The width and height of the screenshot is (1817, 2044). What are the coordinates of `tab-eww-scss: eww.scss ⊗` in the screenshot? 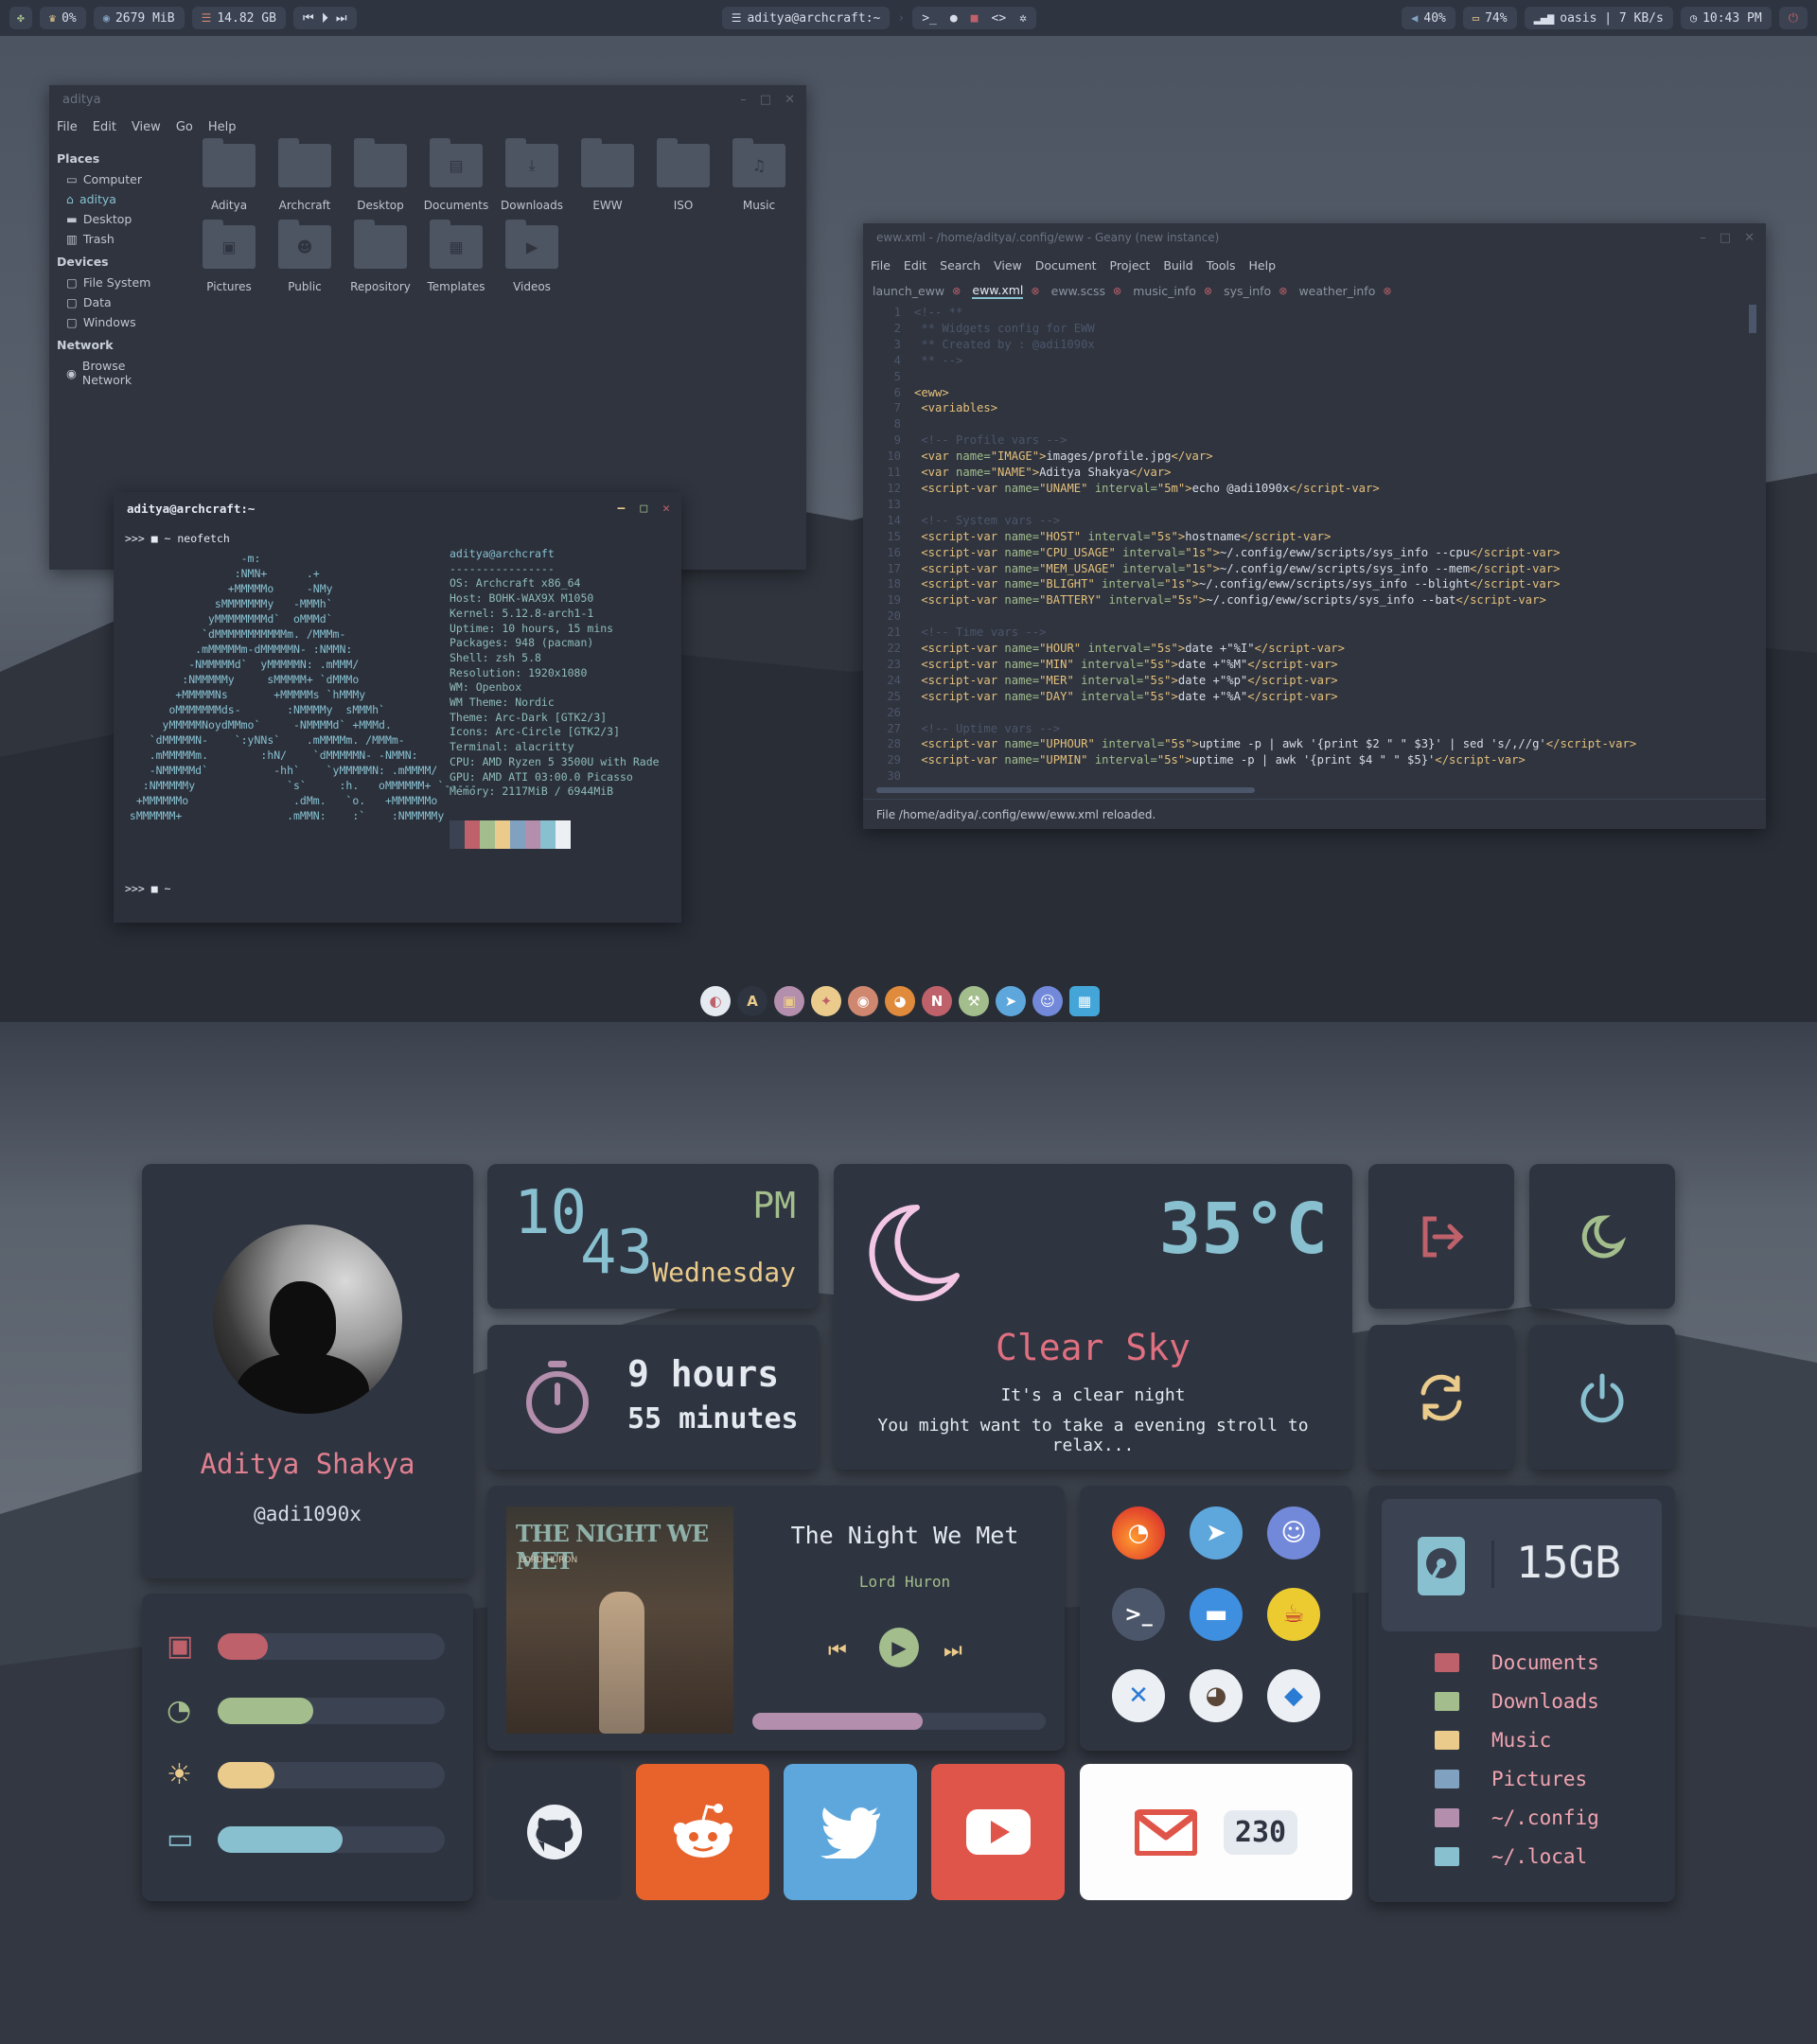 It's located at (1086, 291).